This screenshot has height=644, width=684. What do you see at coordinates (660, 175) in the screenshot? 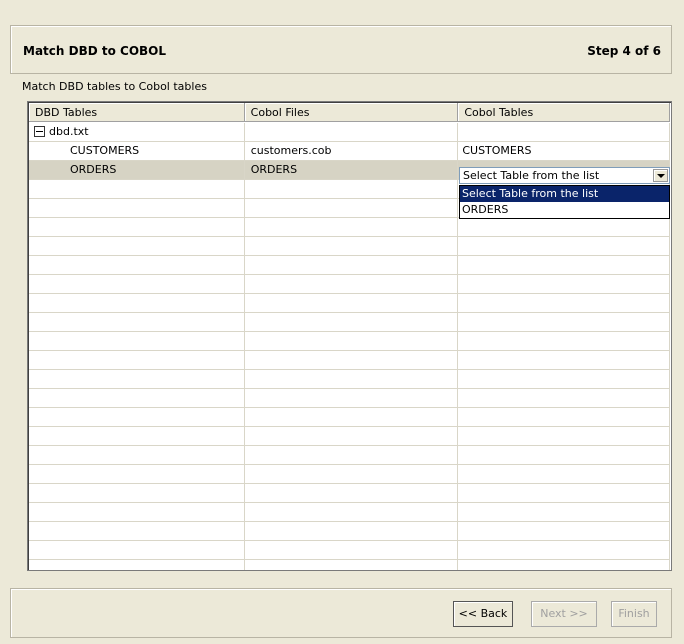
I see `chevron-down-icon` at bounding box center [660, 175].